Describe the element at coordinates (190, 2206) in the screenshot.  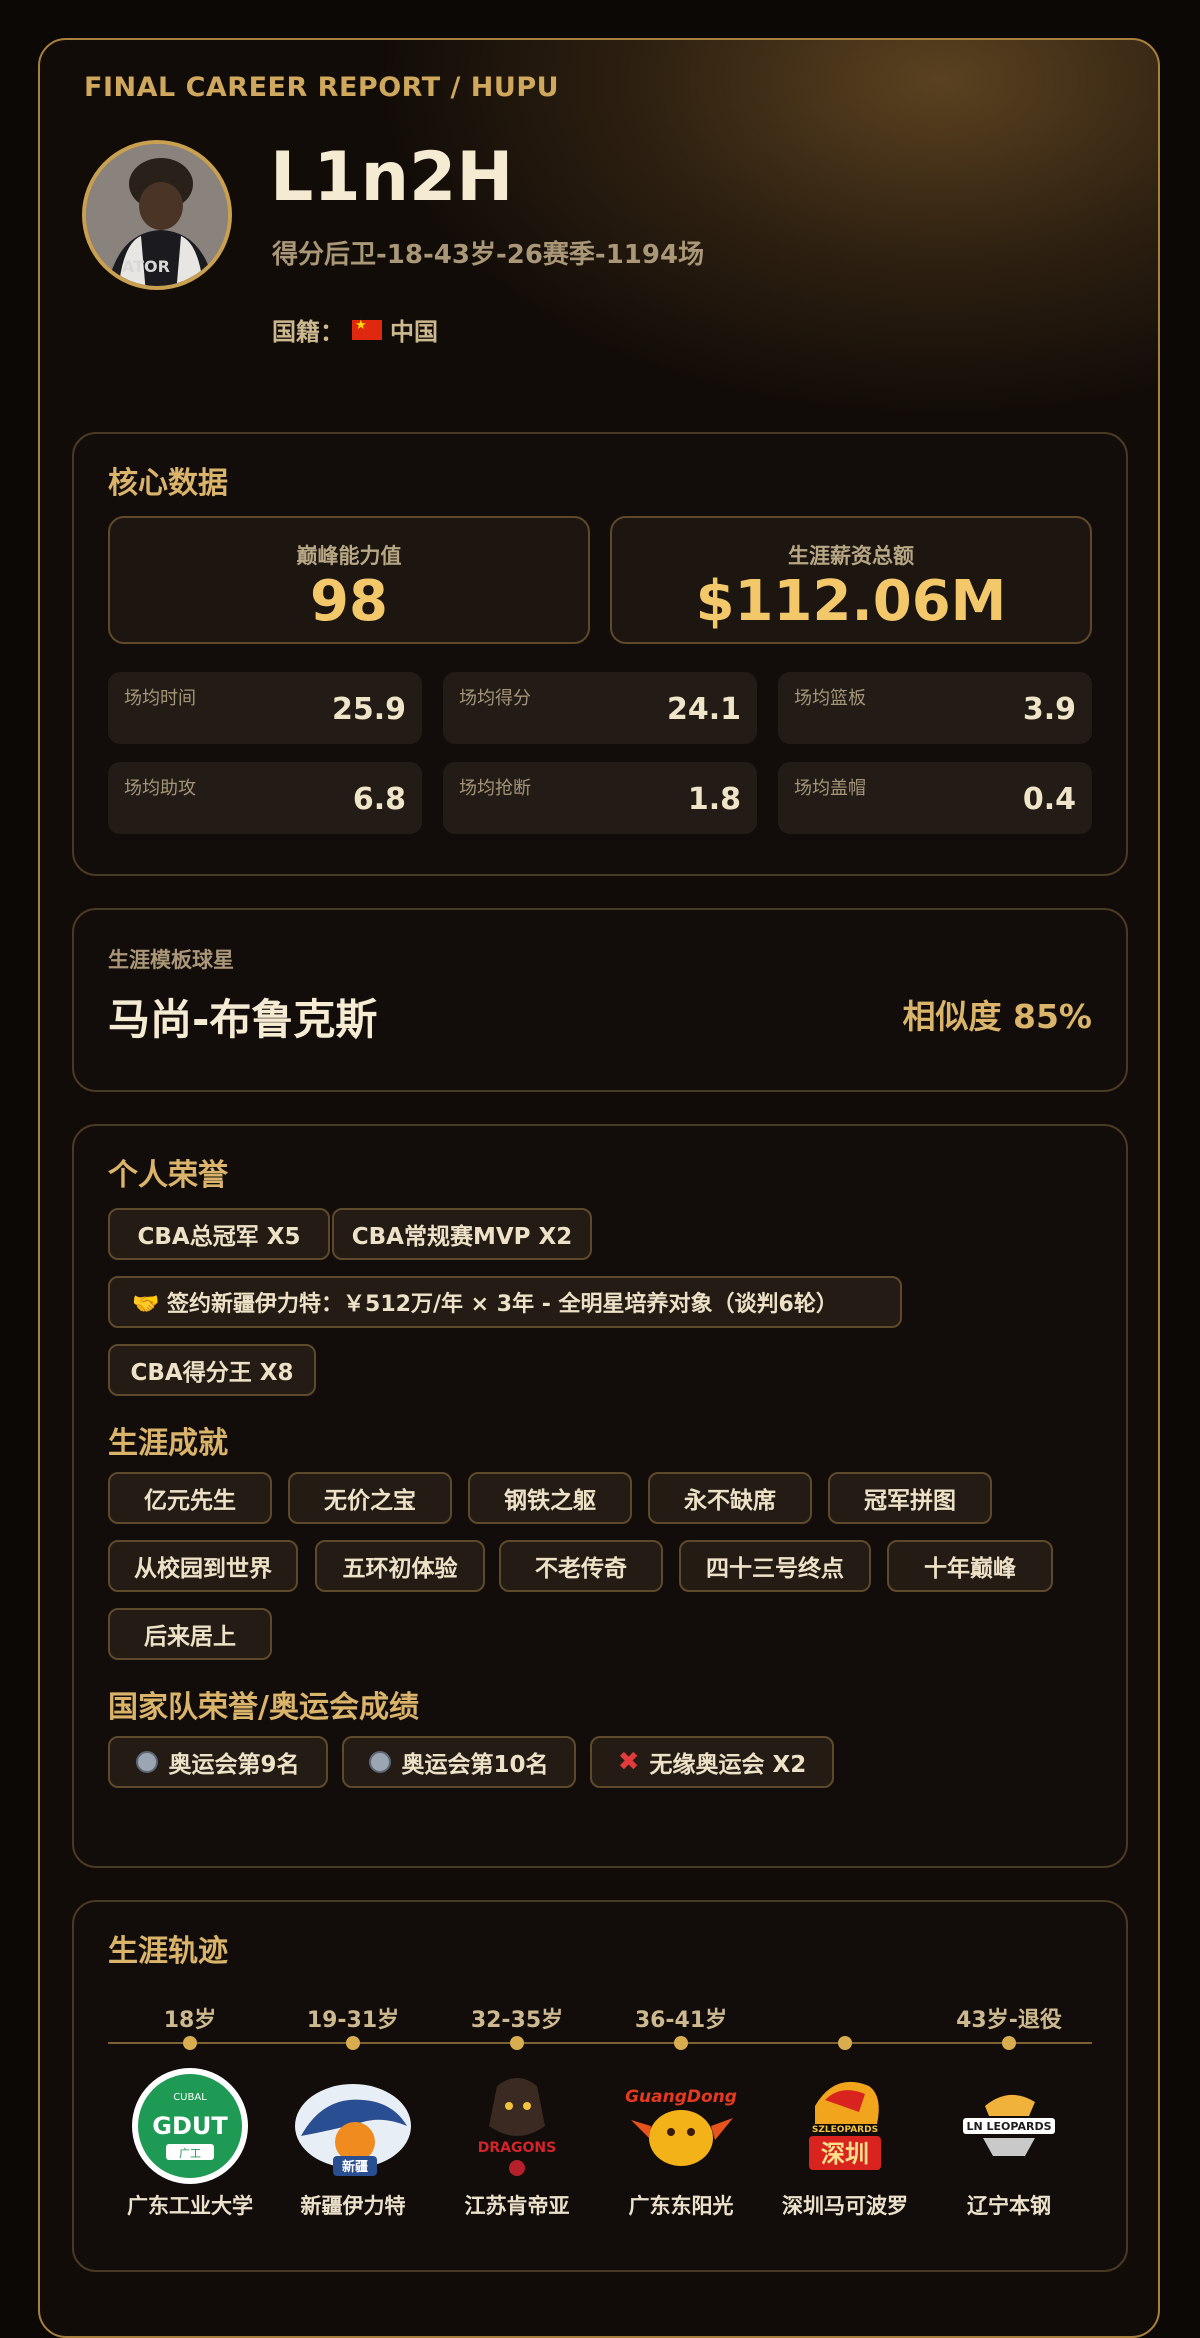
I see `team-name: 广东工业大学` at that location.